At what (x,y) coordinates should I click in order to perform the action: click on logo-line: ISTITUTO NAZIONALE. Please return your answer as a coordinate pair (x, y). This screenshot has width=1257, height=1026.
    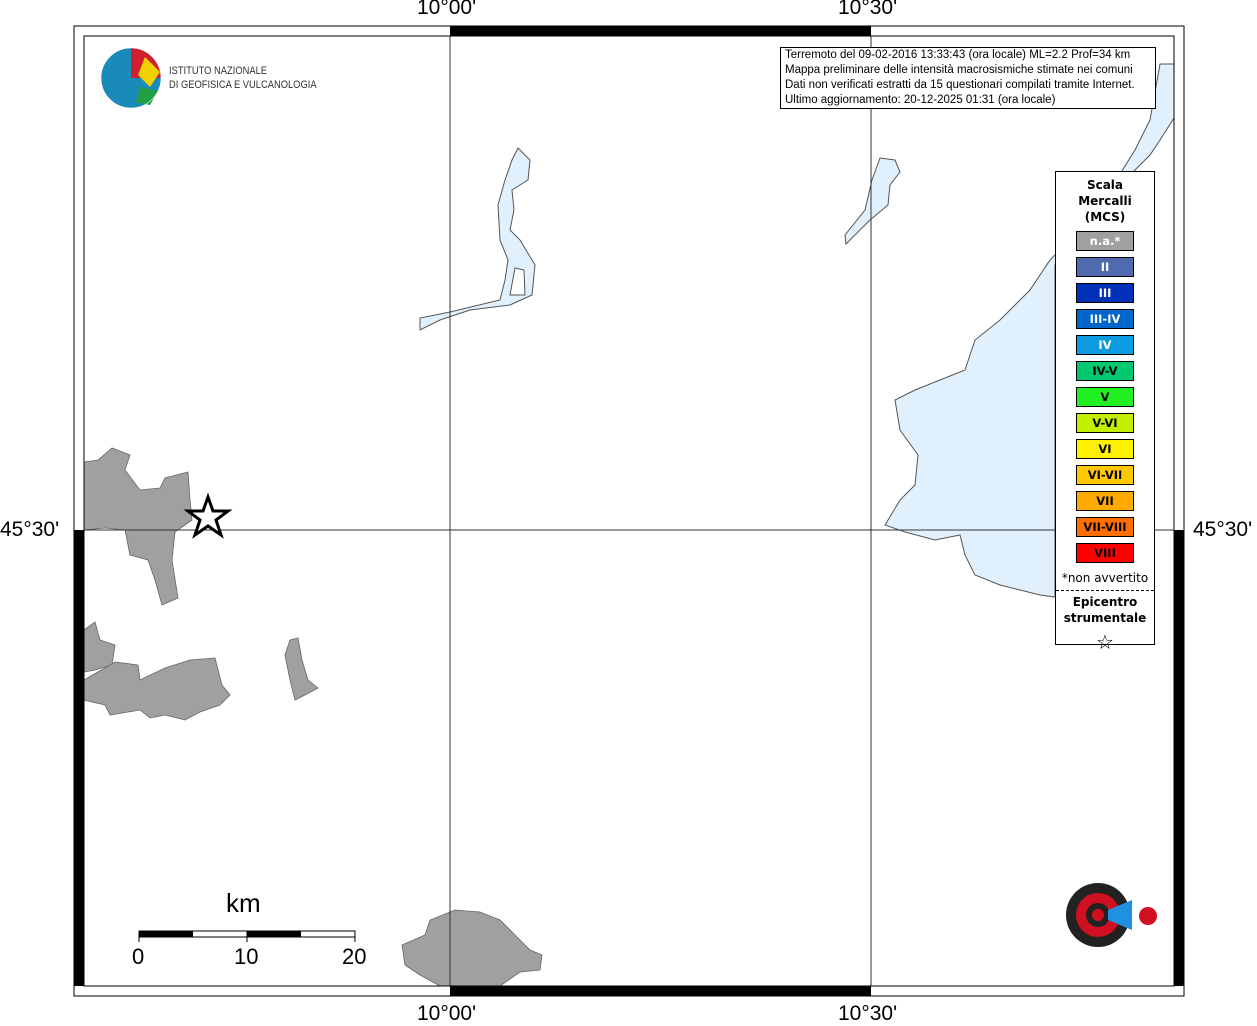
    Looking at the image, I should click on (218, 71).